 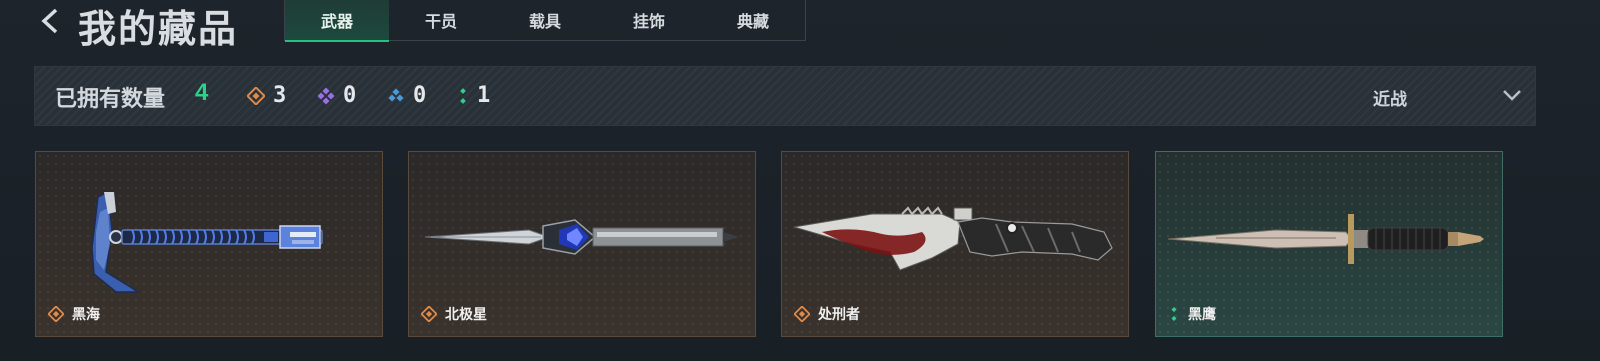 I want to click on page-title: 我的藏品, so click(x=158, y=29).